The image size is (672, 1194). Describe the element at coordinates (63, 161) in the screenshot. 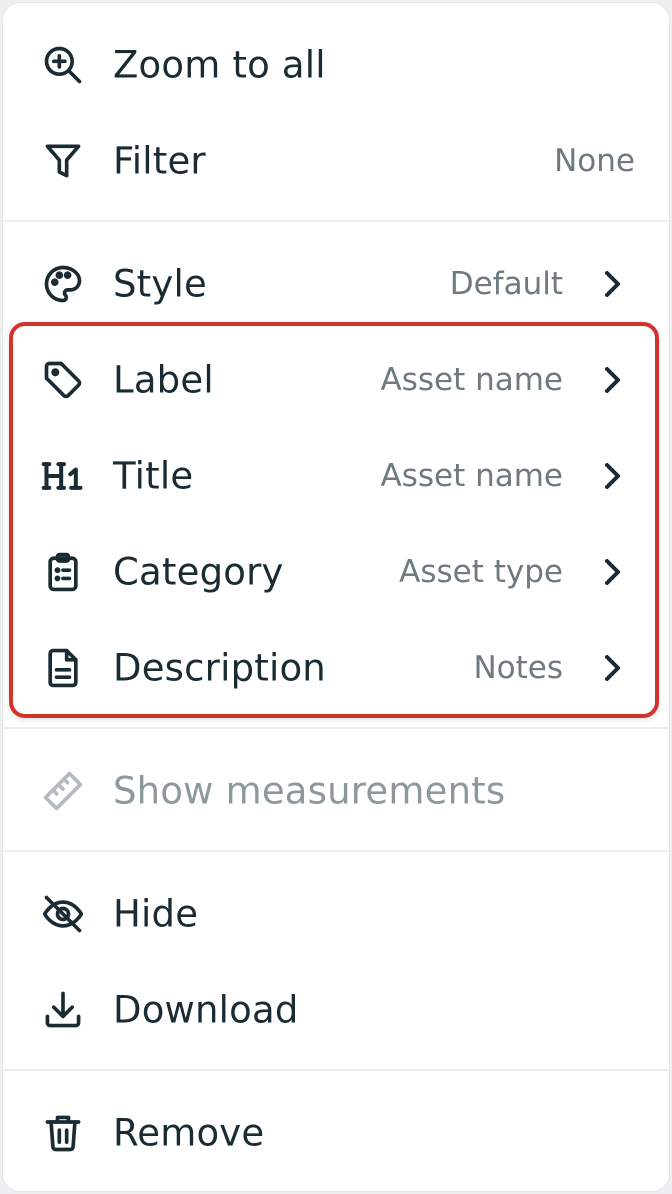

I see `filter-icon` at that location.